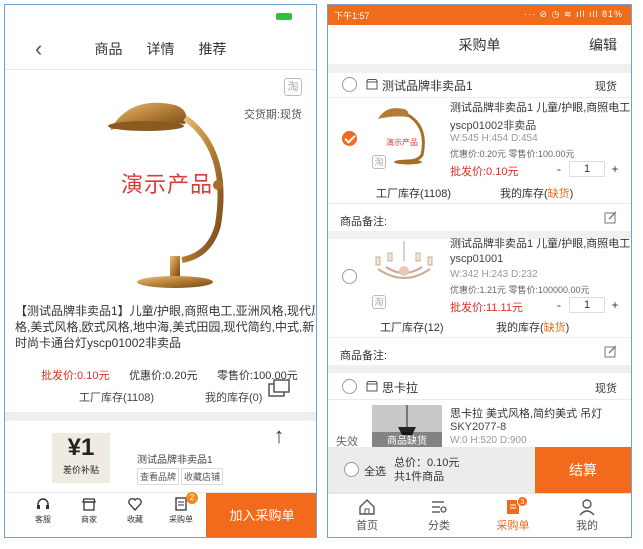  What do you see at coordinates (213, 49) in the screenshot?
I see `tab-recommend: 推荐` at bounding box center [213, 49].